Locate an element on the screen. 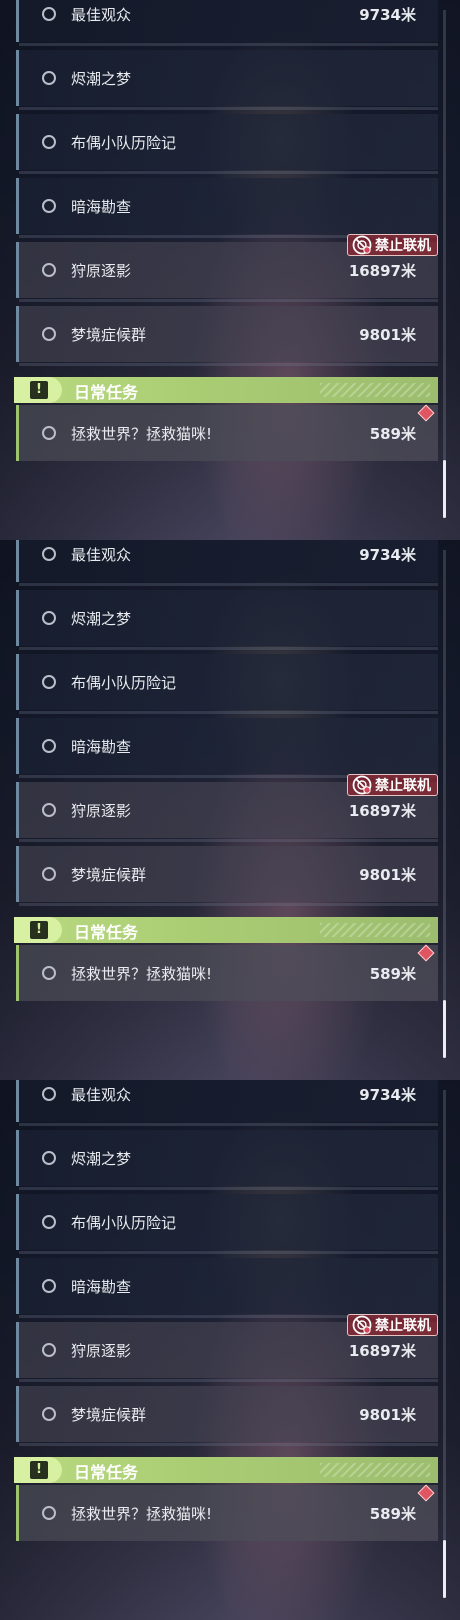  mission-name: 暗海勘查 is located at coordinates (101, 747).